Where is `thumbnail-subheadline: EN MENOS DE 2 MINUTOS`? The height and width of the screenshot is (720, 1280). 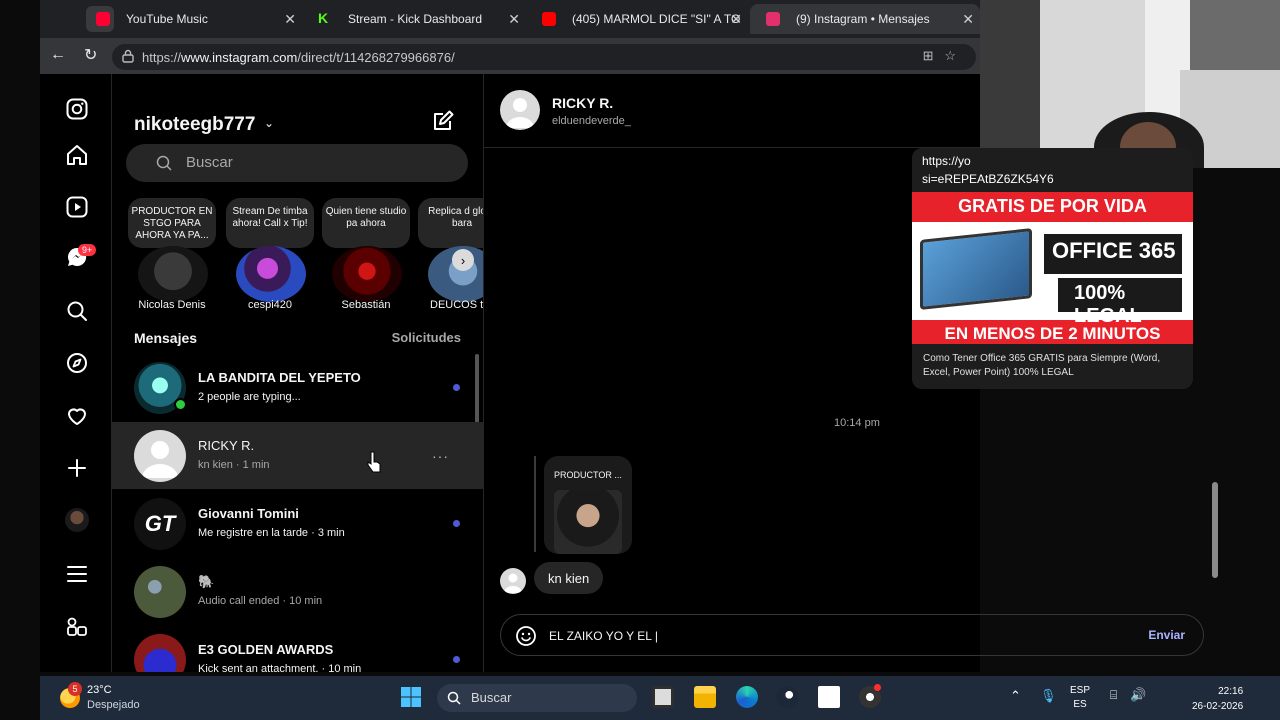 thumbnail-subheadline: EN MENOS DE 2 MINUTOS is located at coordinates (1052, 333).